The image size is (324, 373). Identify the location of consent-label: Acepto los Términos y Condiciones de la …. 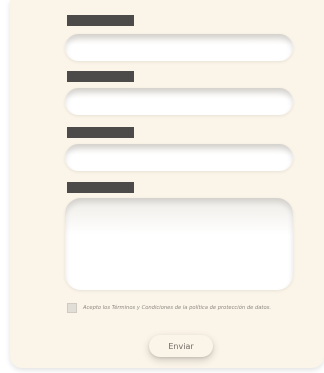
(177, 308).